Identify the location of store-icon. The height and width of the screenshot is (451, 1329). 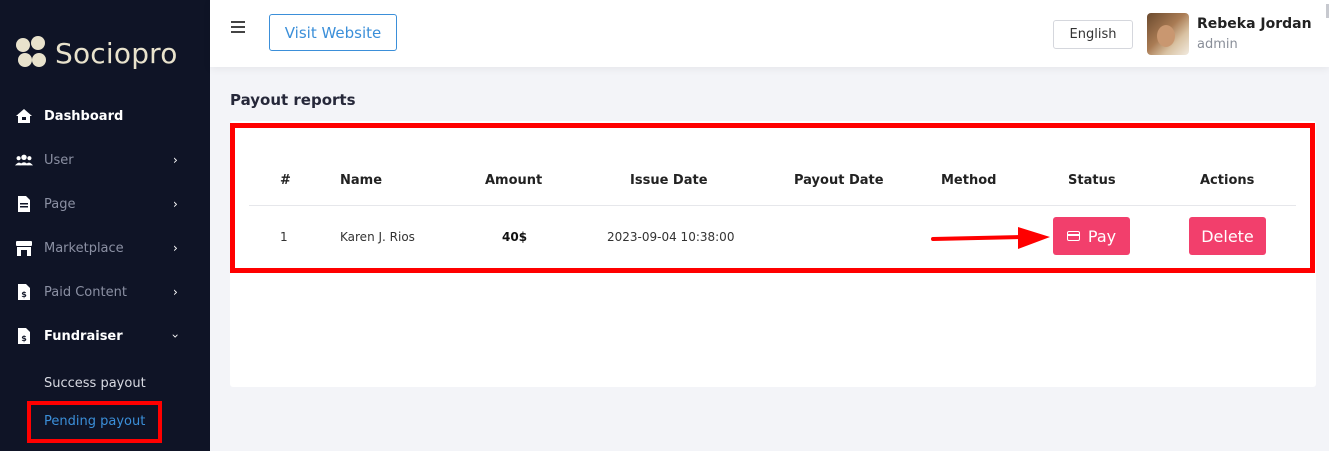
(24, 248).